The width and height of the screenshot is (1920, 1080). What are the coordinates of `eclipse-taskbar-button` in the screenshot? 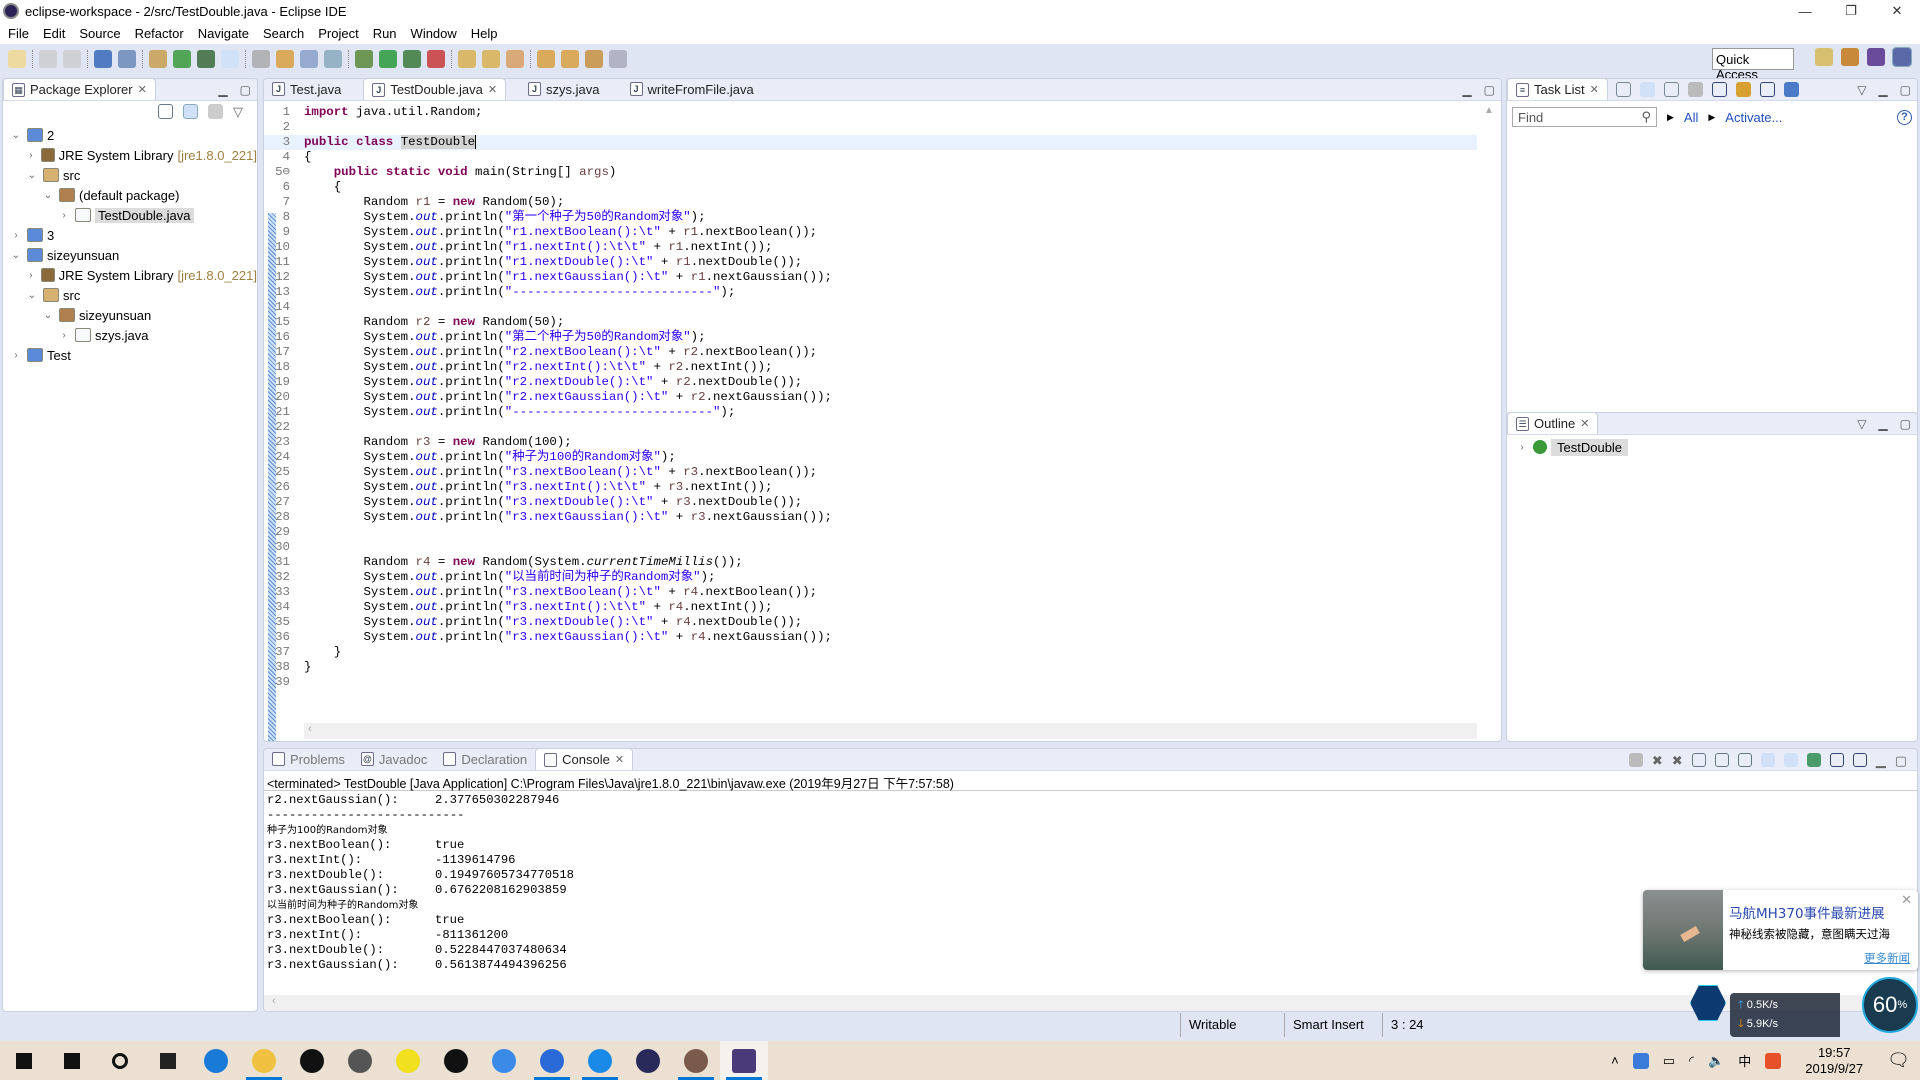 It's located at (648, 1060).